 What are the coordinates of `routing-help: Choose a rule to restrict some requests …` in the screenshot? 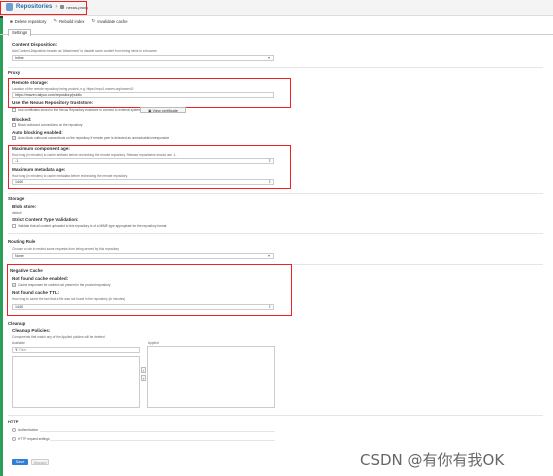 It's located at (66, 249).